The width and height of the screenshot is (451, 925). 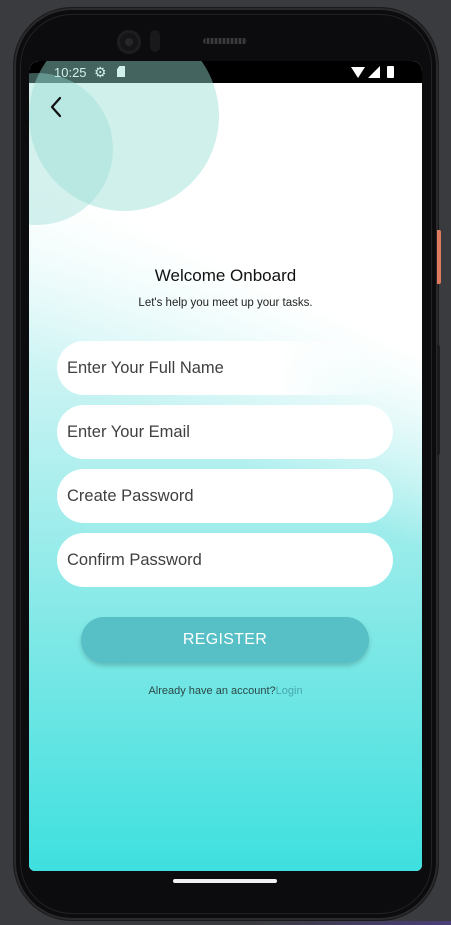 I want to click on email-input, so click(x=225, y=432).